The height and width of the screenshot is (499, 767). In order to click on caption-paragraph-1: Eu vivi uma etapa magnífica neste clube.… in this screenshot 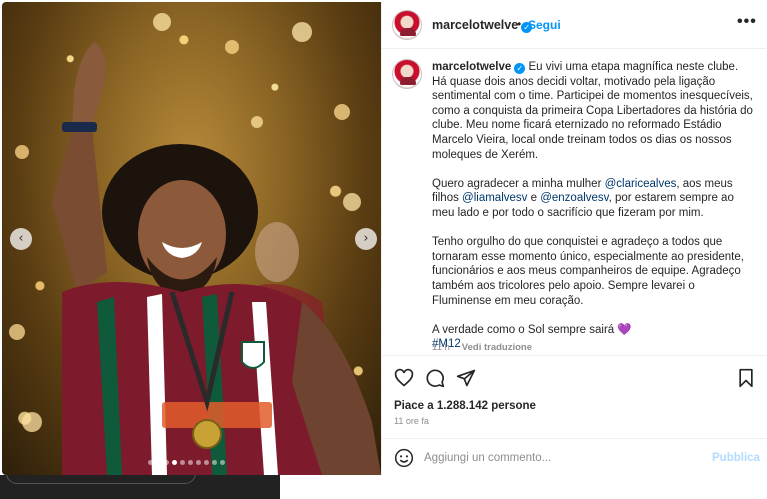, I will do `click(592, 111)`.